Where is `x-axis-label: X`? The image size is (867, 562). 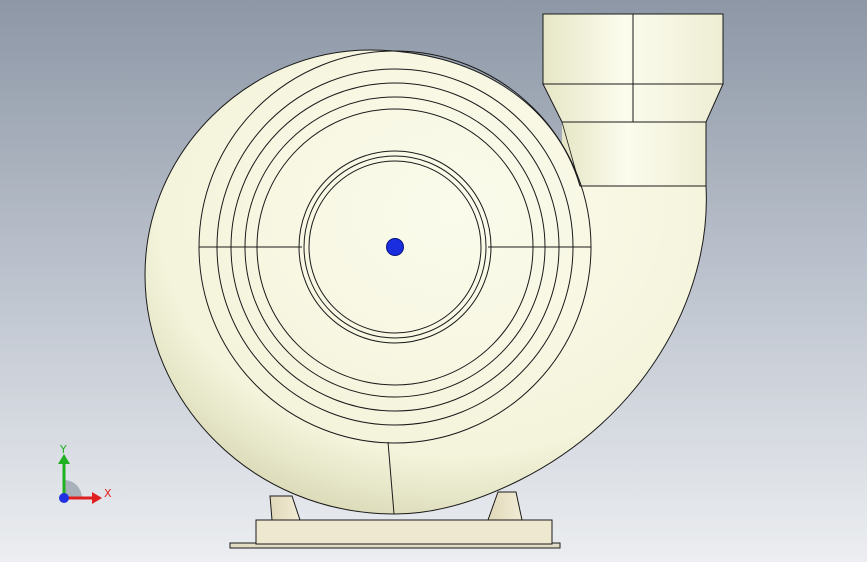 x-axis-label: X is located at coordinates (108, 493).